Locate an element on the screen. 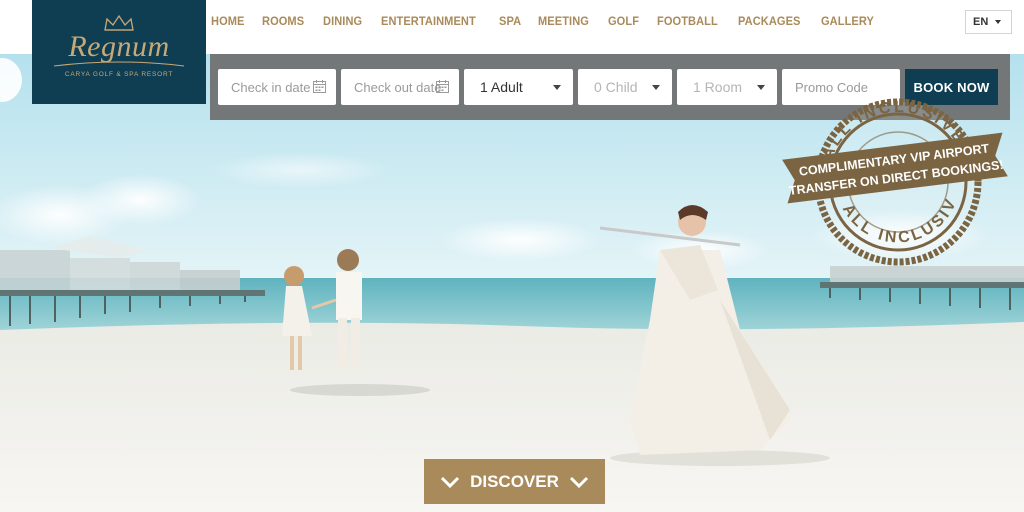  nav-football: FOOTBALL is located at coordinates (687, 21).